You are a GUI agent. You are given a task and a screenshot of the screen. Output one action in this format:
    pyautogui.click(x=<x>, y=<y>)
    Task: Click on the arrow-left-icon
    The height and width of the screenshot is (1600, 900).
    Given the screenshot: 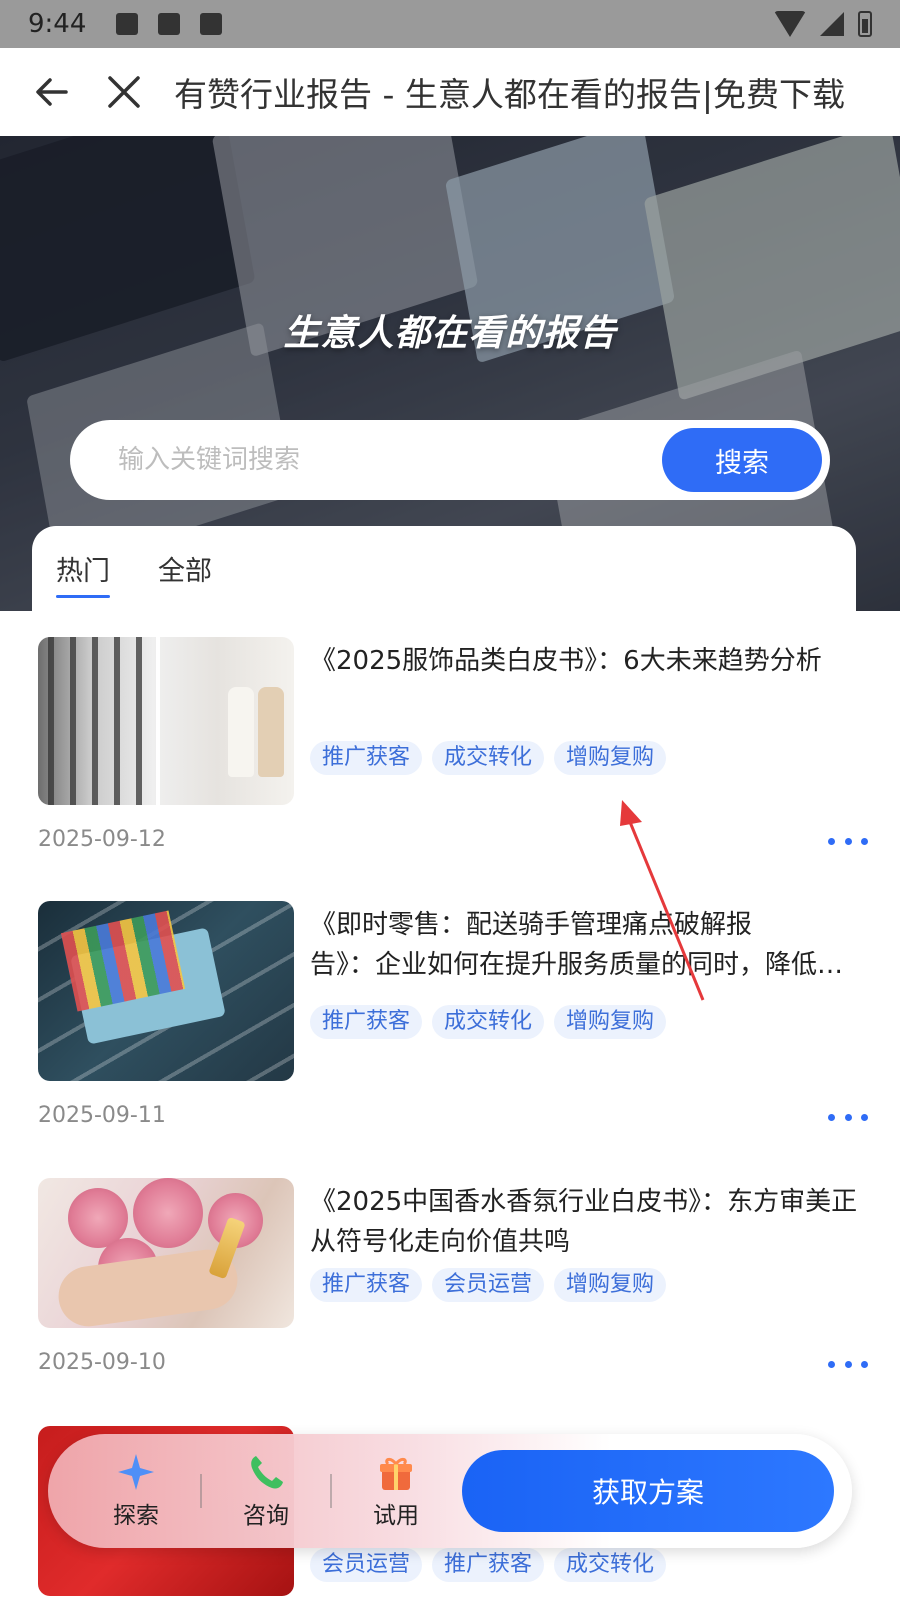 What is the action you would take?
    pyautogui.click(x=52, y=92)
    